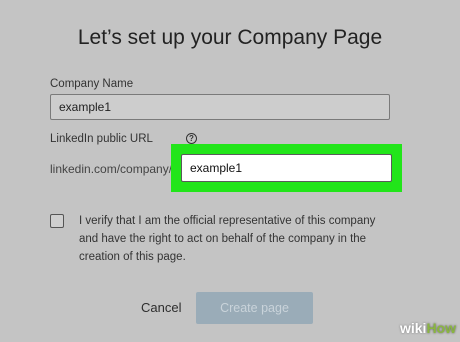 The width and height of the screenshot is (460, 342). Describe the element at coordinates (191, 138) in the screenshot. I see `question-circle-icon: ?` at that location.